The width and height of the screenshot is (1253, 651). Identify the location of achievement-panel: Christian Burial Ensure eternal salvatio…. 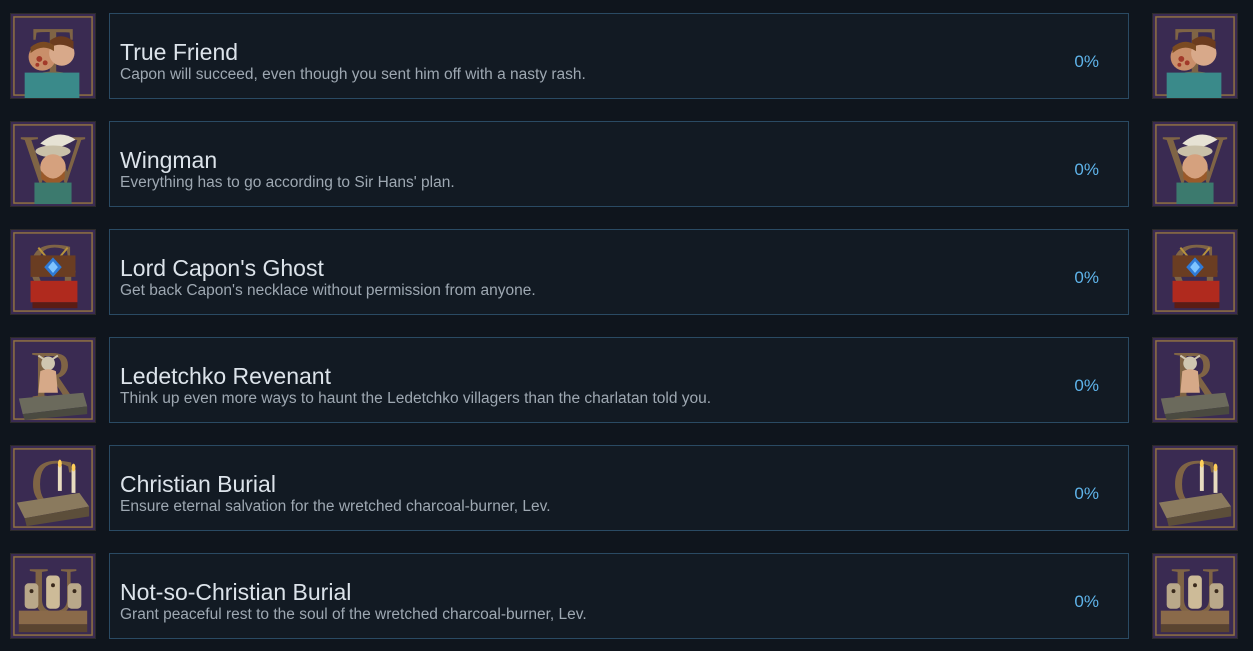
(619, 488).